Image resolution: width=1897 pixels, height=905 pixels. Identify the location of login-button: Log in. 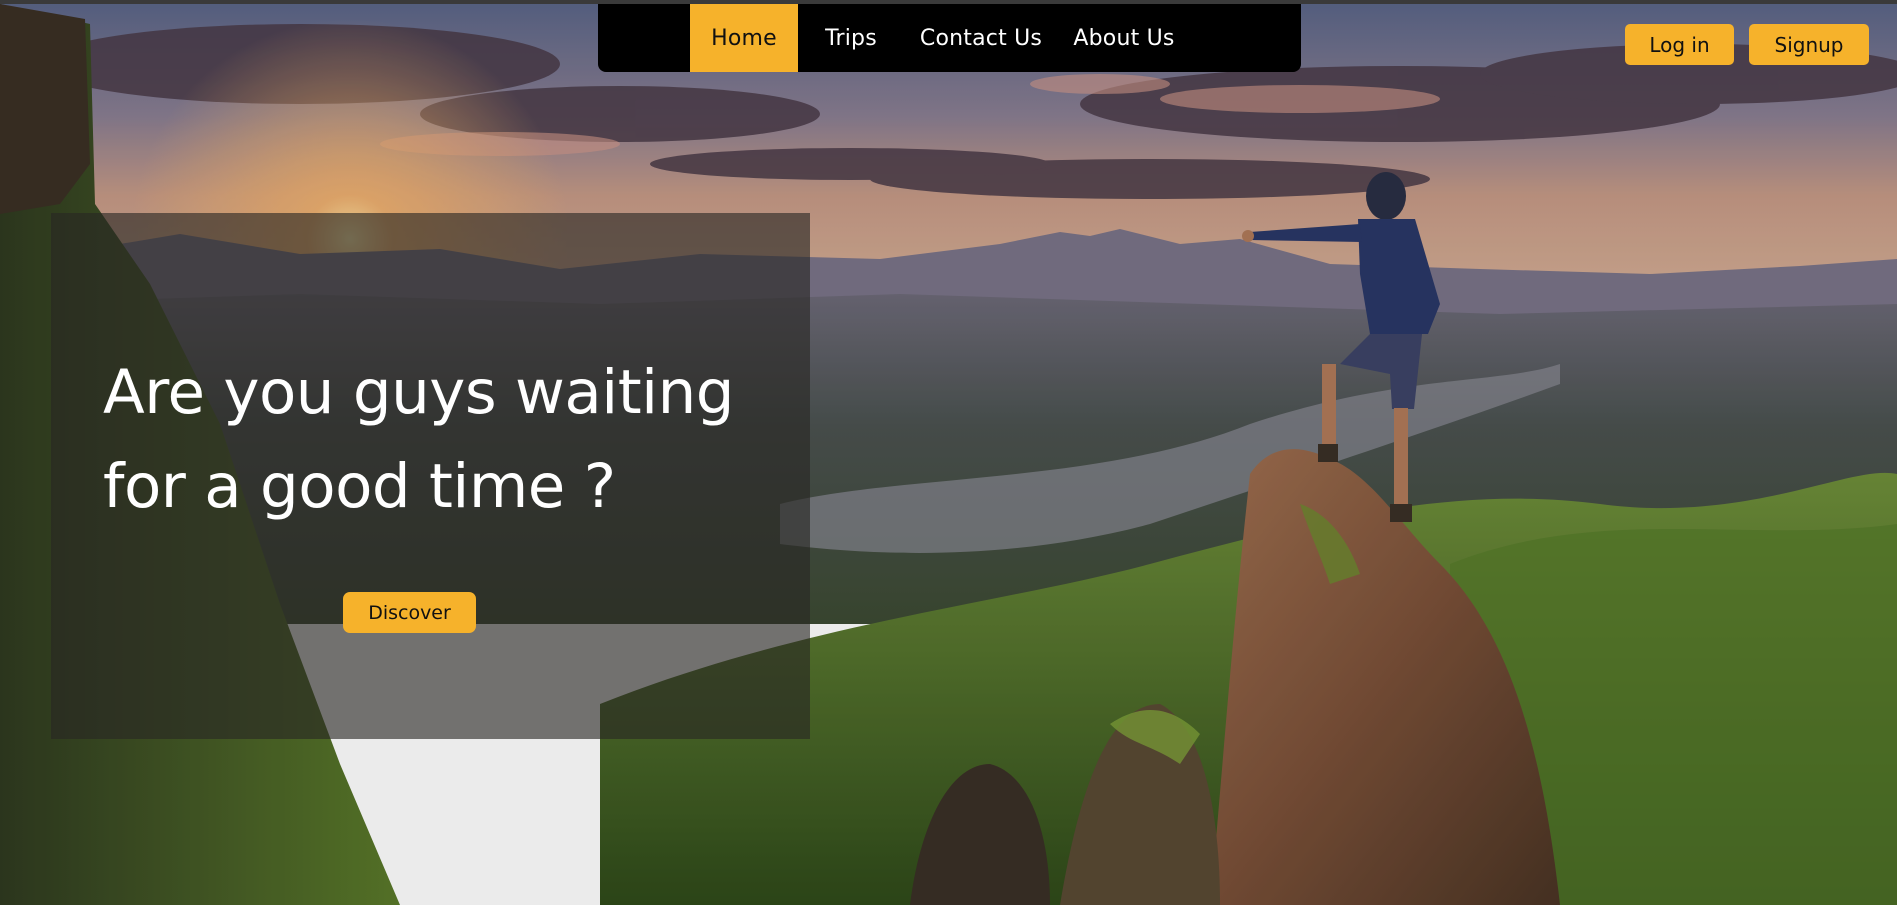
(1679, 44).